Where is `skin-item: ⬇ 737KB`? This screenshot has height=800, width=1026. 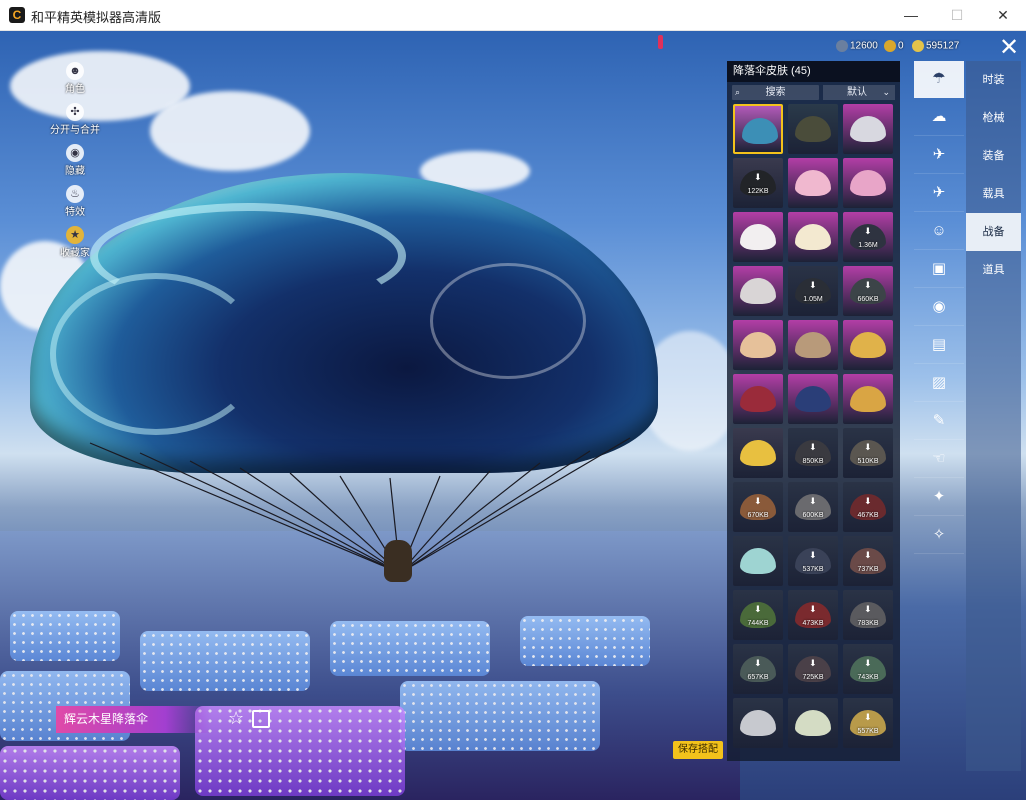
skin-item: ⬇ 737KB is located at coordinates (868, 561).